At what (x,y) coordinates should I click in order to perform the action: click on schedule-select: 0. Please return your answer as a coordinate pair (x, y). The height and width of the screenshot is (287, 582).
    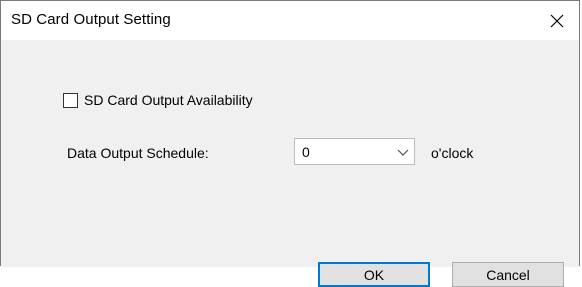
    Looking at the image, I should click on (354, 151).